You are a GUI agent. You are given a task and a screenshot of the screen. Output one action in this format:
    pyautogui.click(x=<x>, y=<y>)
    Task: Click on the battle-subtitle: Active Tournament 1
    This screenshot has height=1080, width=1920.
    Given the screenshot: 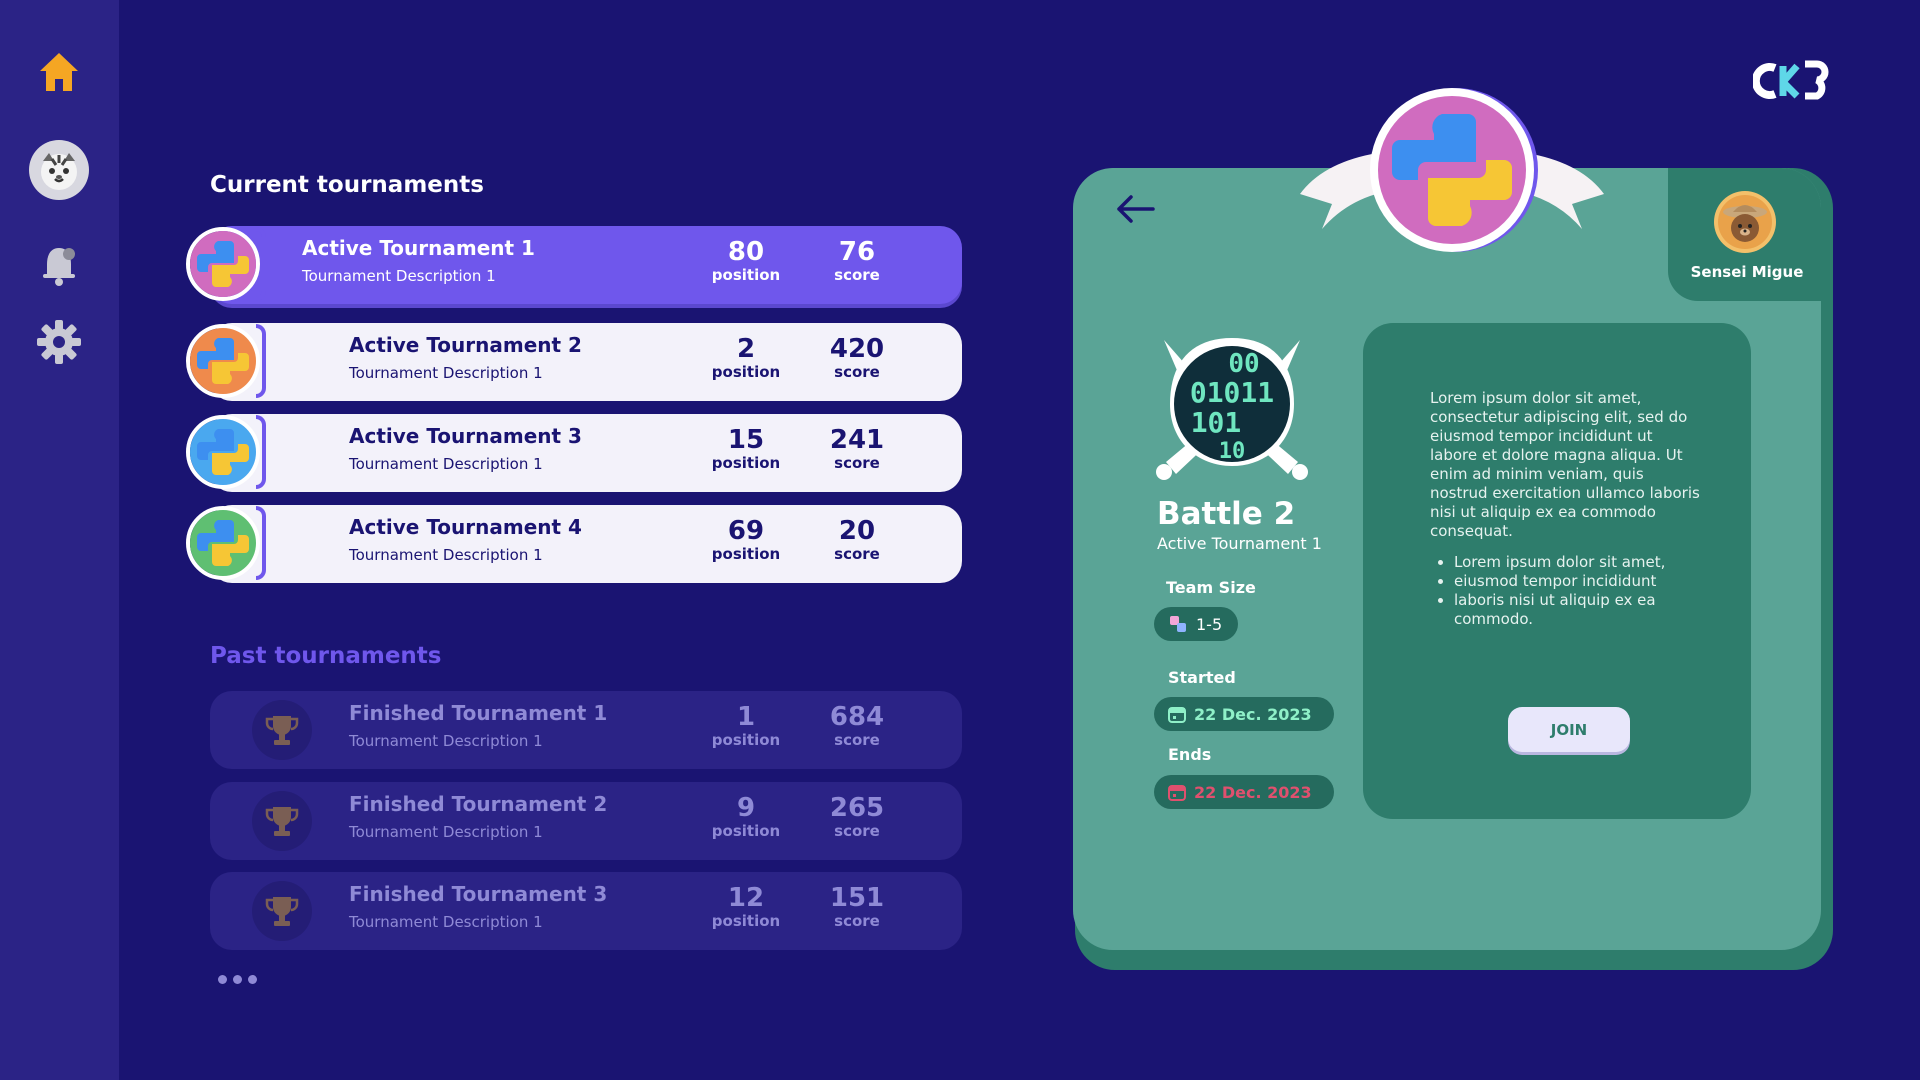 What is the action you would take?
    pyautogui.click(x=1239, y=543)
    